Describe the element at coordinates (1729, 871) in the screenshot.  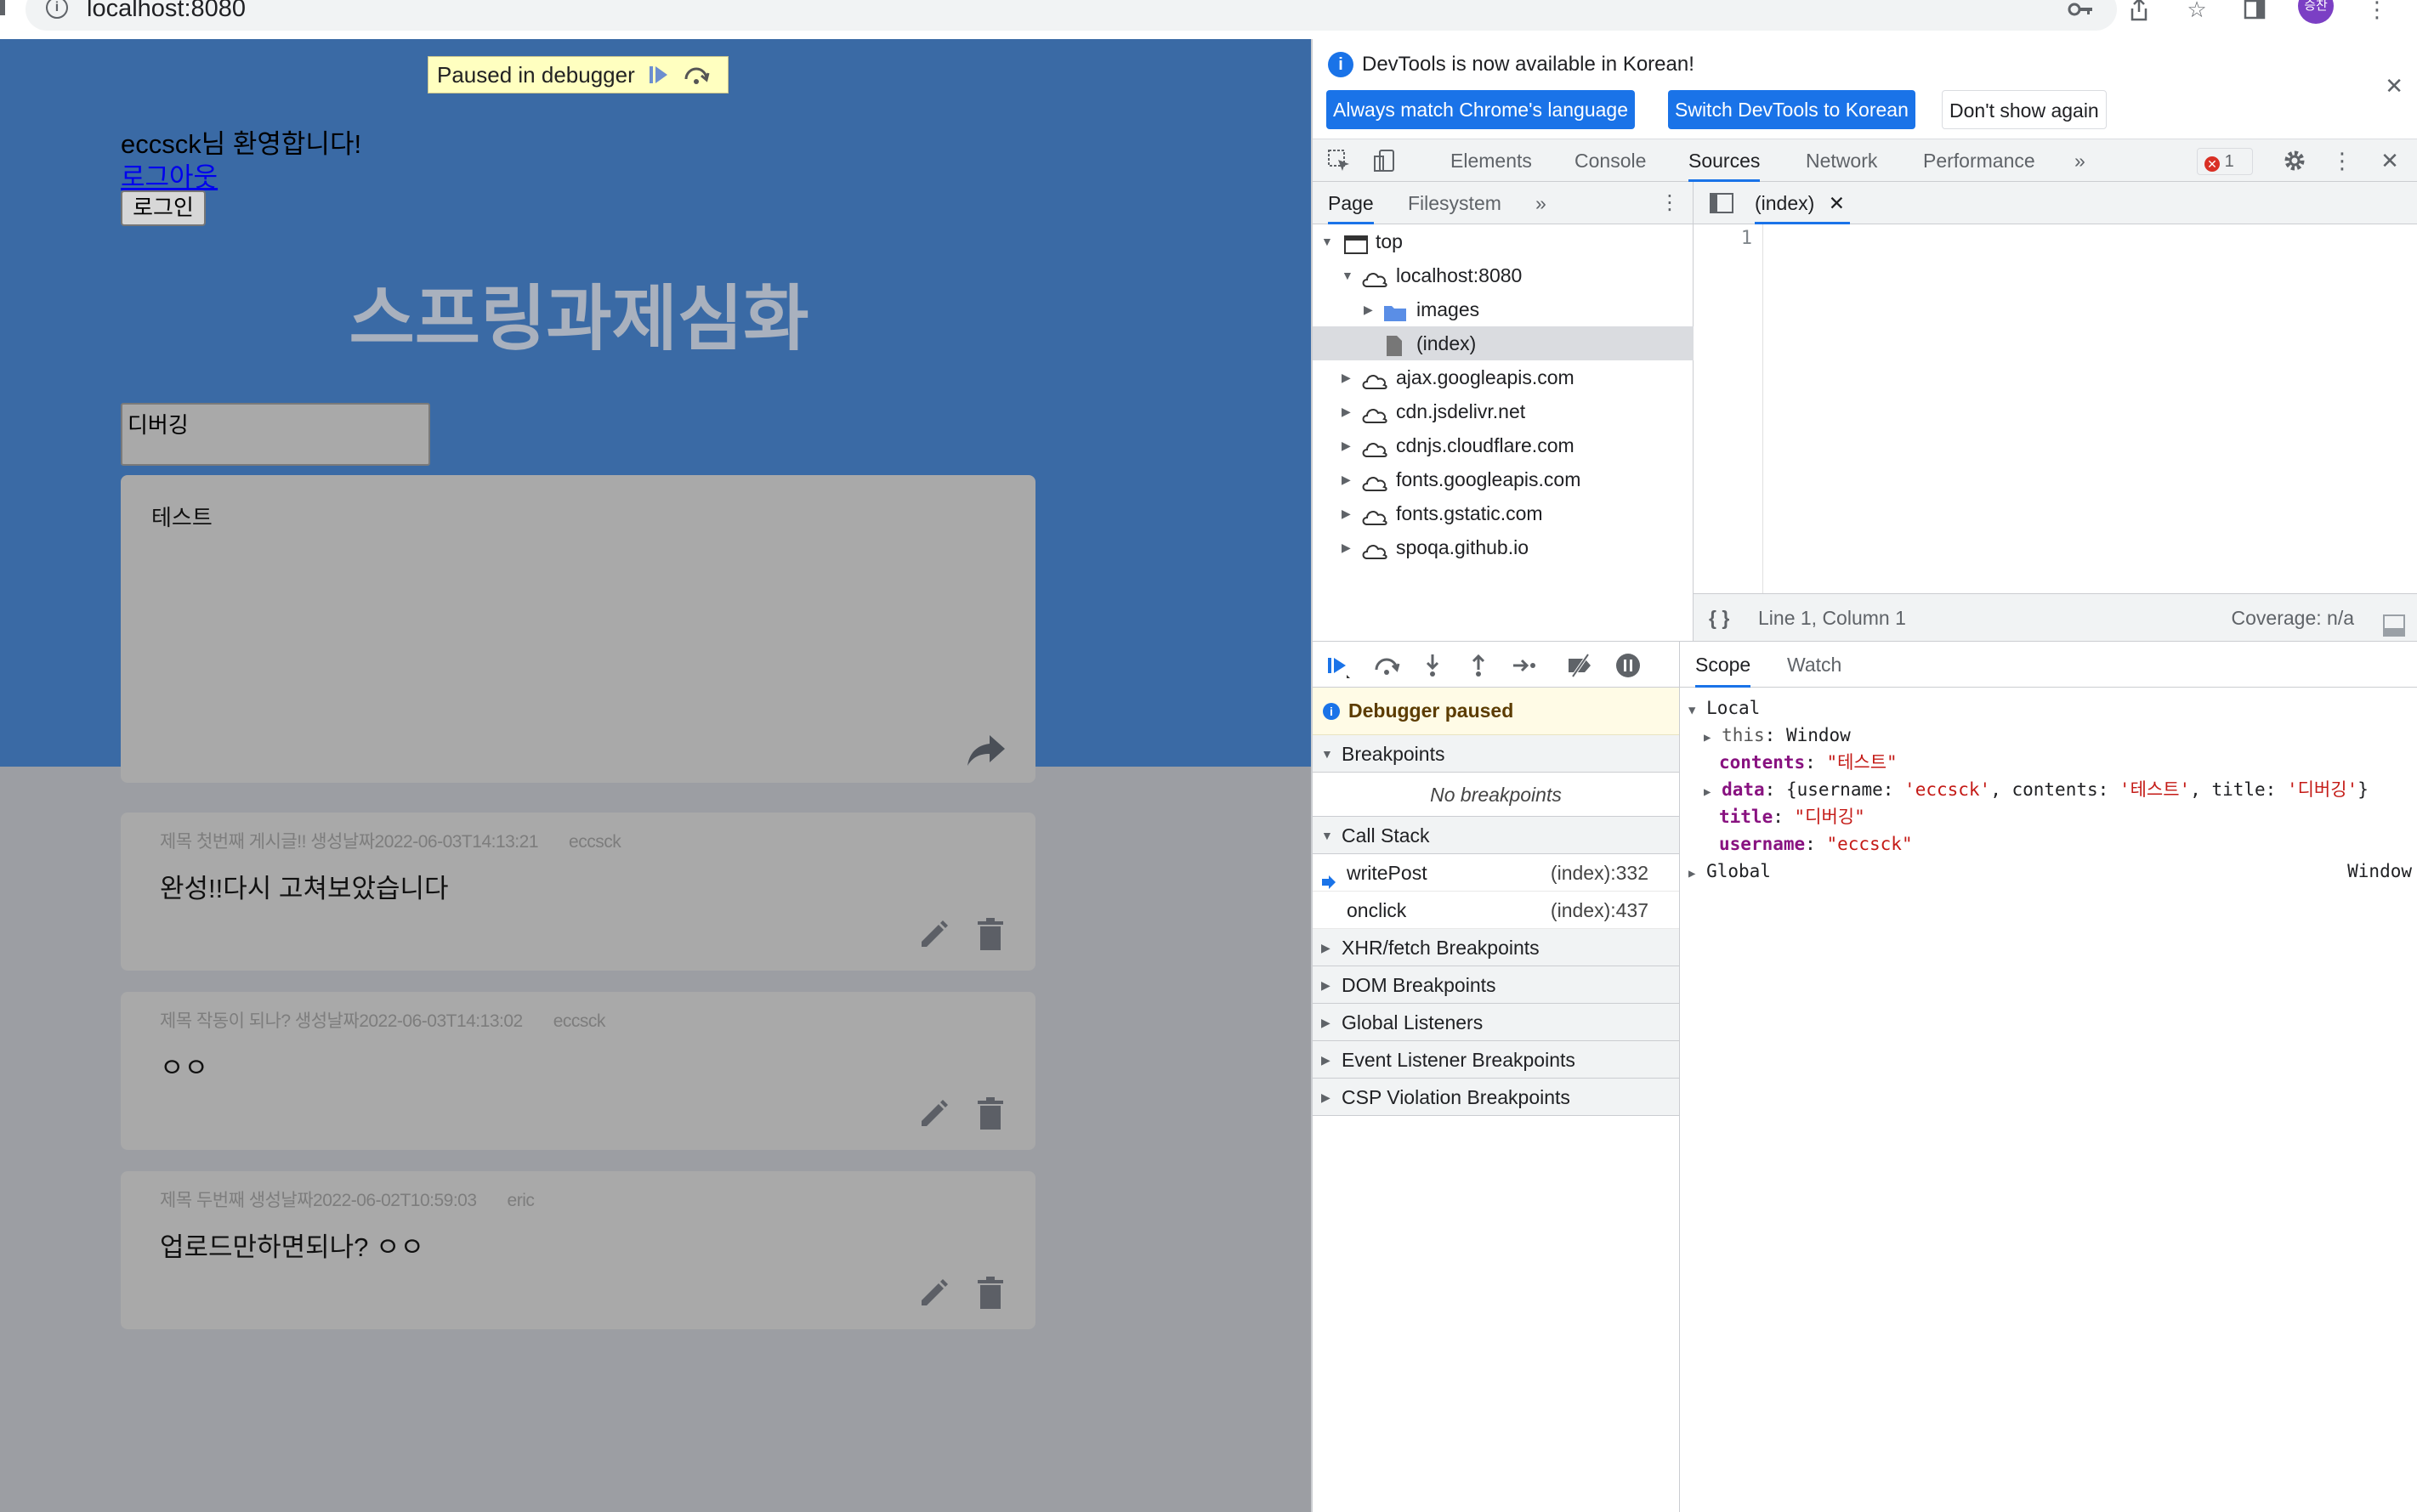
I see `scope-global-row: ▶ Global` at that location.